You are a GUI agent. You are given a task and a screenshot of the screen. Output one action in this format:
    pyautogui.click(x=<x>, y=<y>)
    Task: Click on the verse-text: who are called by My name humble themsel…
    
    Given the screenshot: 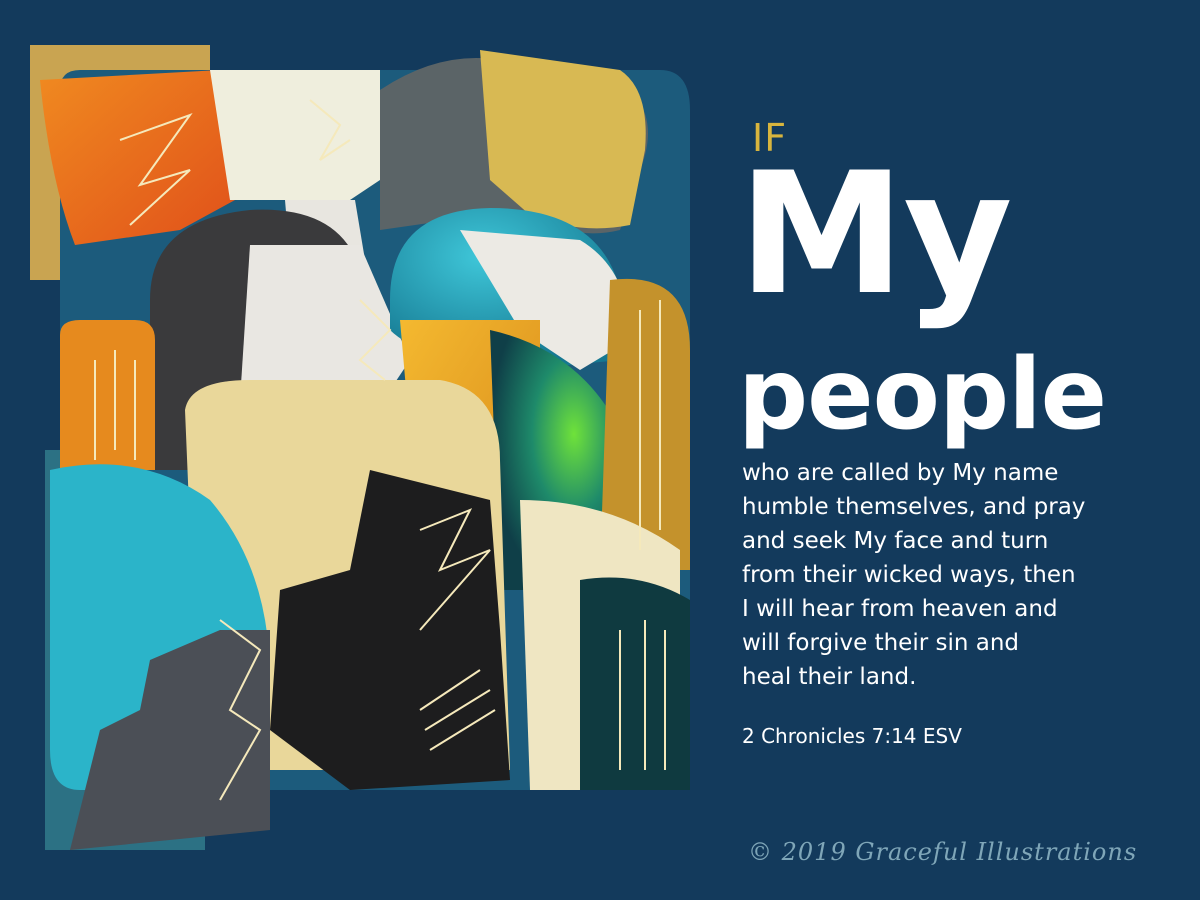 What is the action you would take?
    pyautogui.click(x=947, y=575)
    